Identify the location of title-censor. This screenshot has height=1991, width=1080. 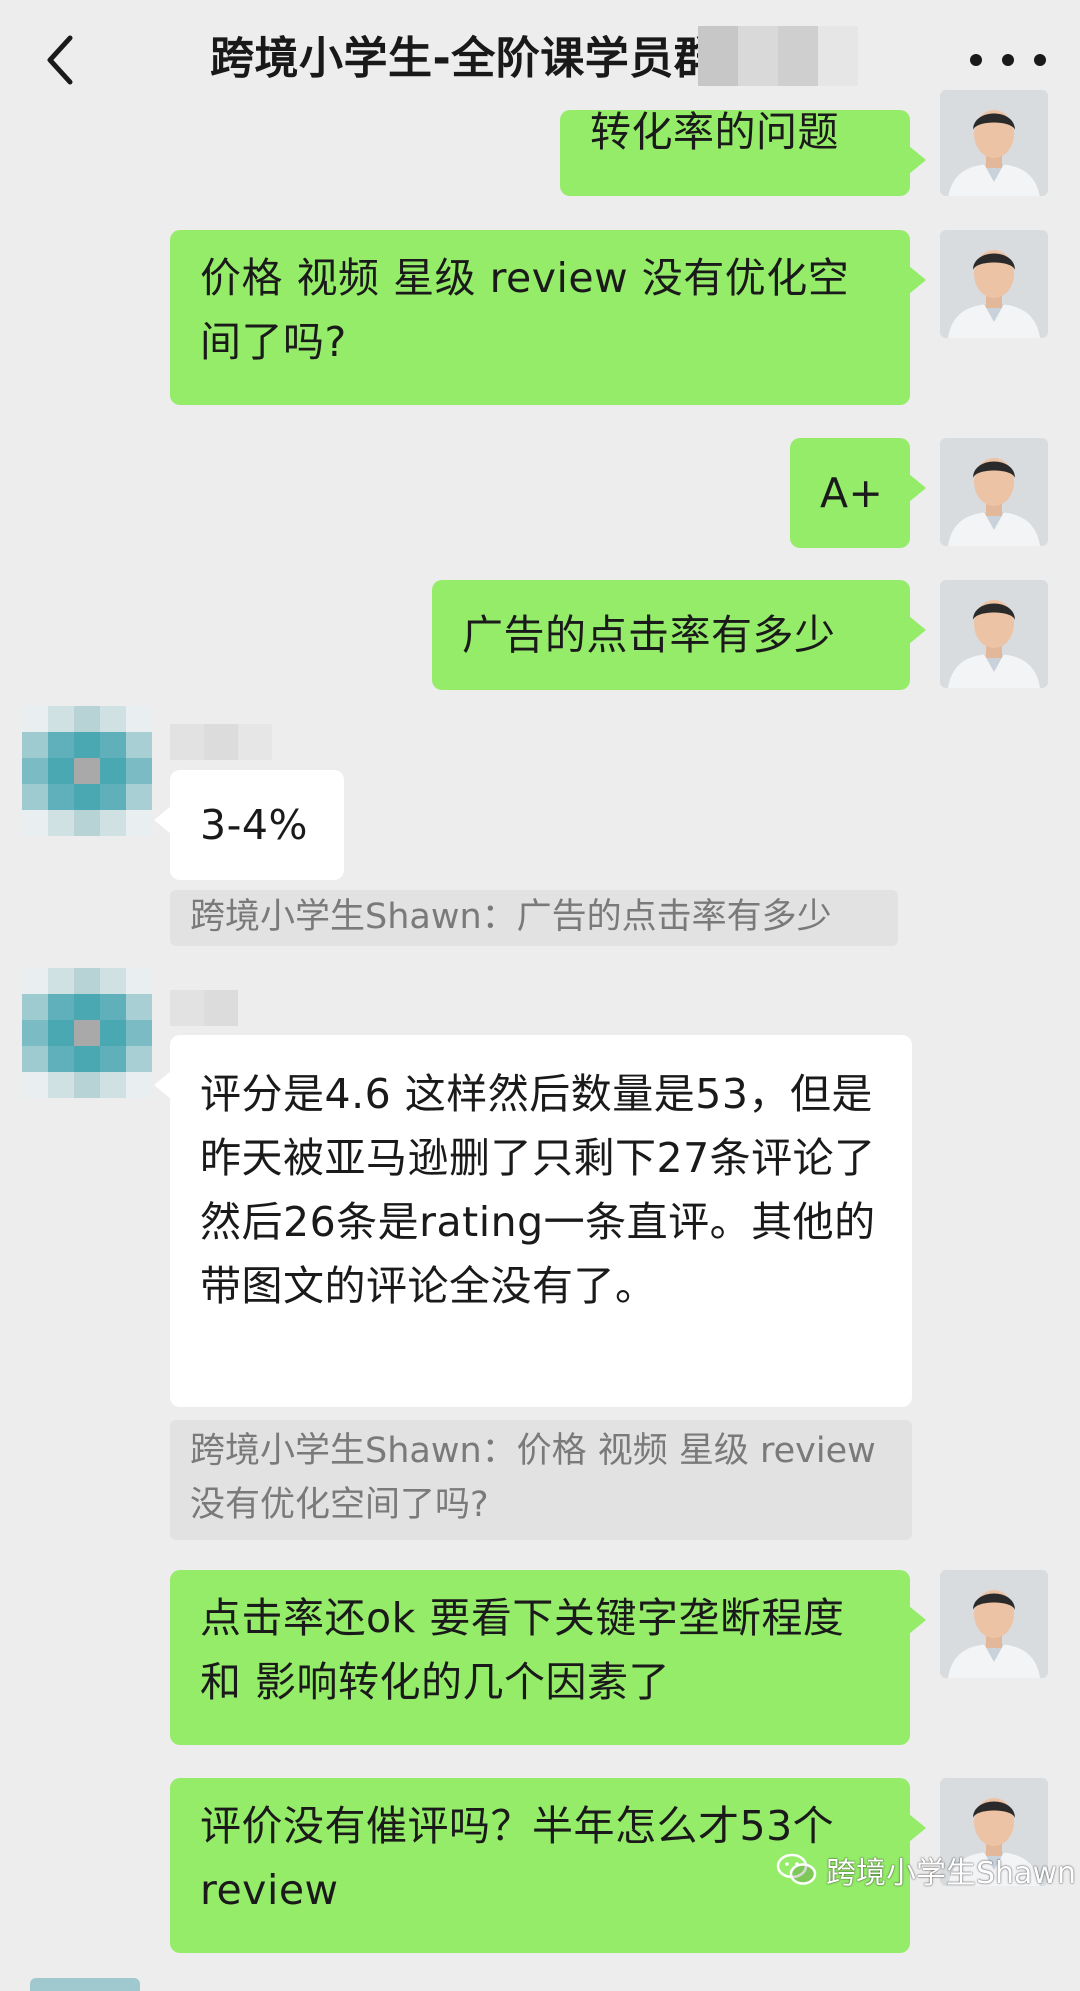
(778, 56).